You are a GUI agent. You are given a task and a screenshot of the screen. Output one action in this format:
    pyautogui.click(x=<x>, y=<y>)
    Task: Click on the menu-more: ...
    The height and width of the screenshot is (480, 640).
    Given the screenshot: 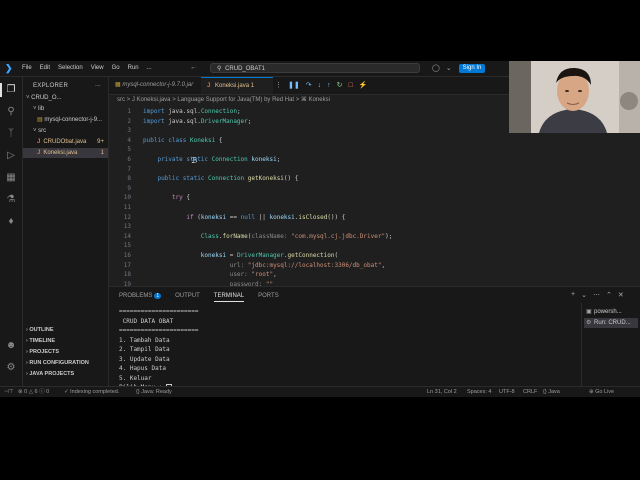 What is the action you would take?
    pyautogui.click(x=149, y=68)
    